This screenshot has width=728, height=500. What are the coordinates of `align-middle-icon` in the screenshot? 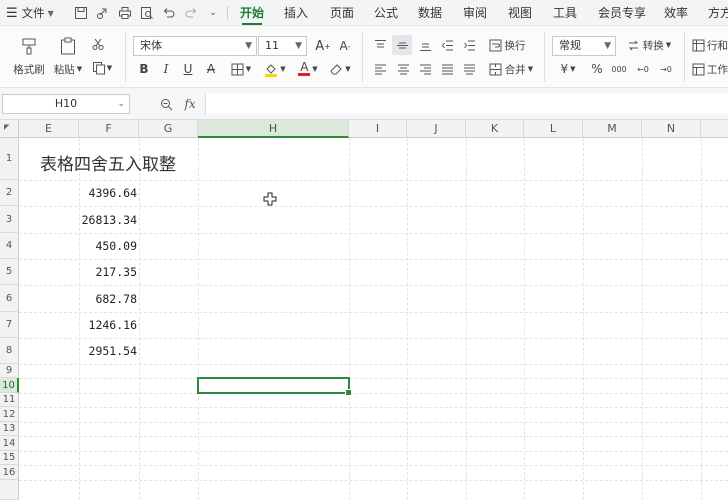 It's located at (402, 45).